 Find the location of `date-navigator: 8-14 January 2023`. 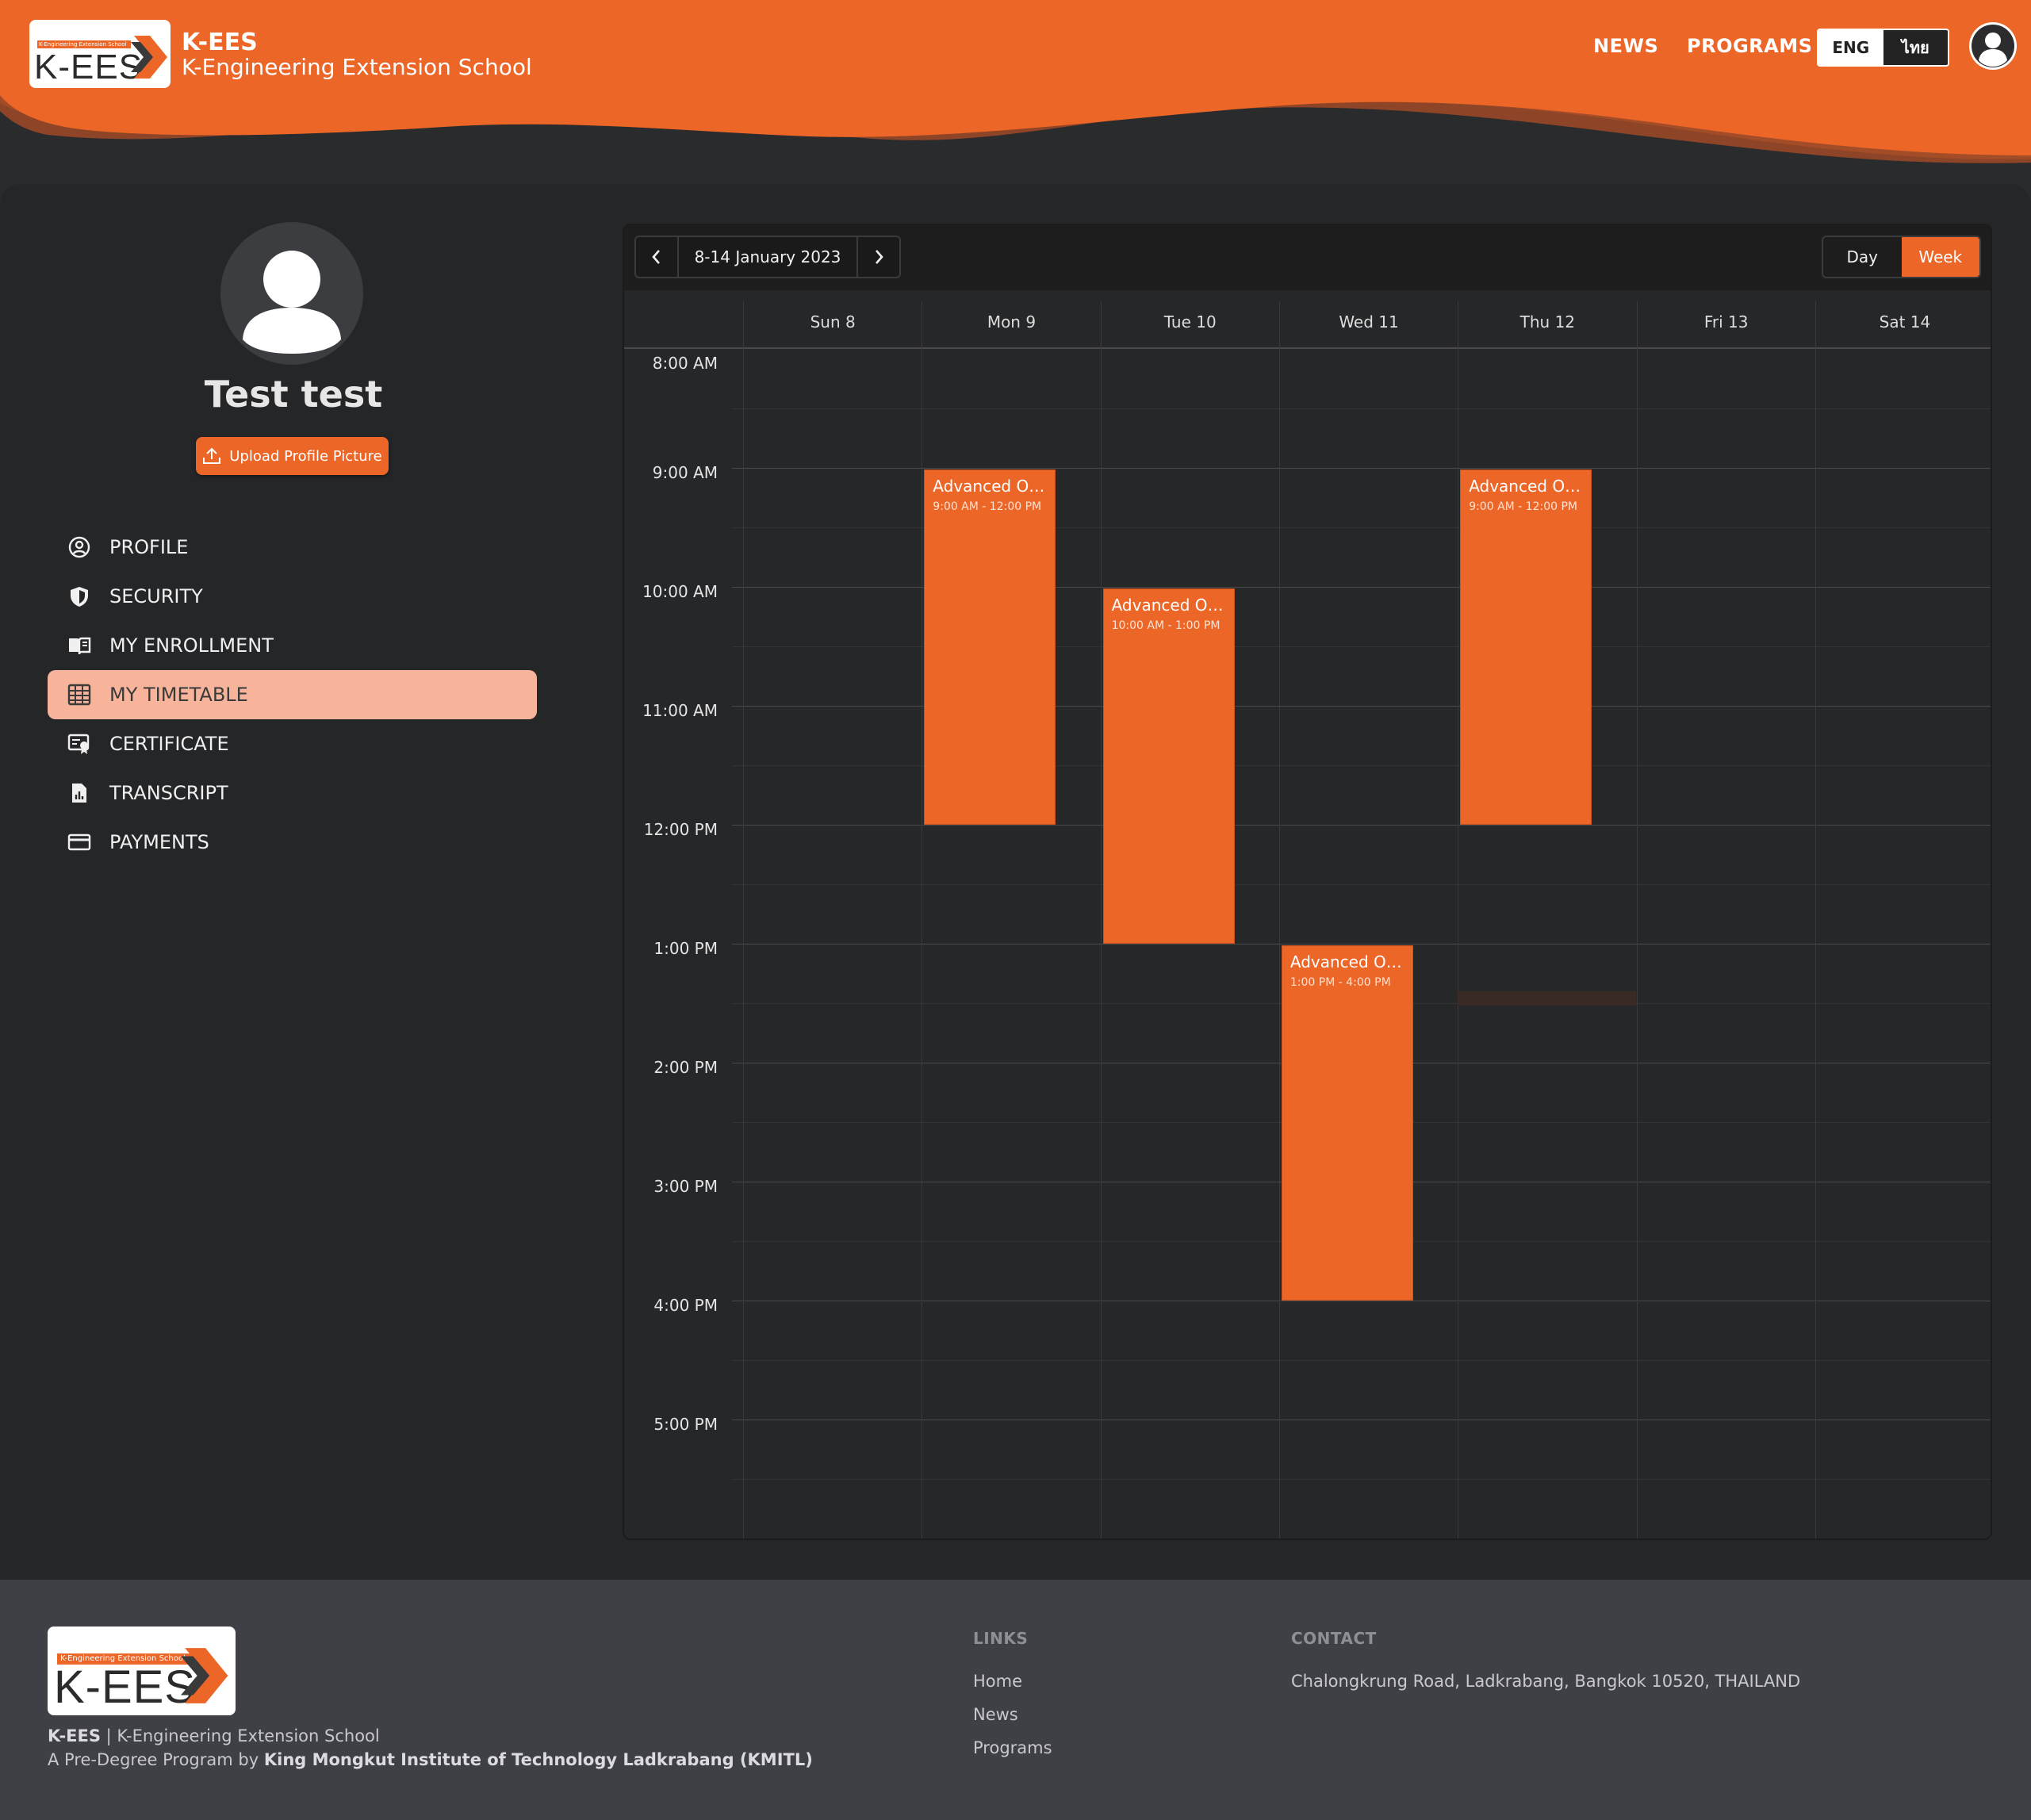

date-navigator: 8-14 January 2023 is located at coordinates (767, 257).